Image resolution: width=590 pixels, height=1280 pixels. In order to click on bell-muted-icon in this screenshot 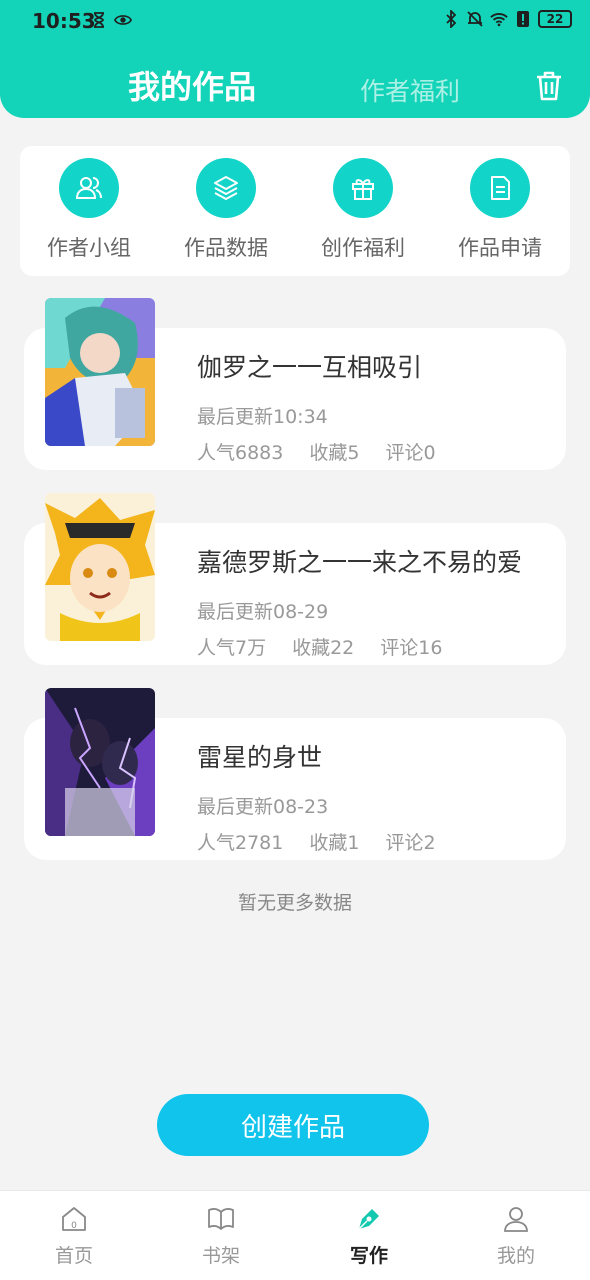, I will do `click(475, 19)`.